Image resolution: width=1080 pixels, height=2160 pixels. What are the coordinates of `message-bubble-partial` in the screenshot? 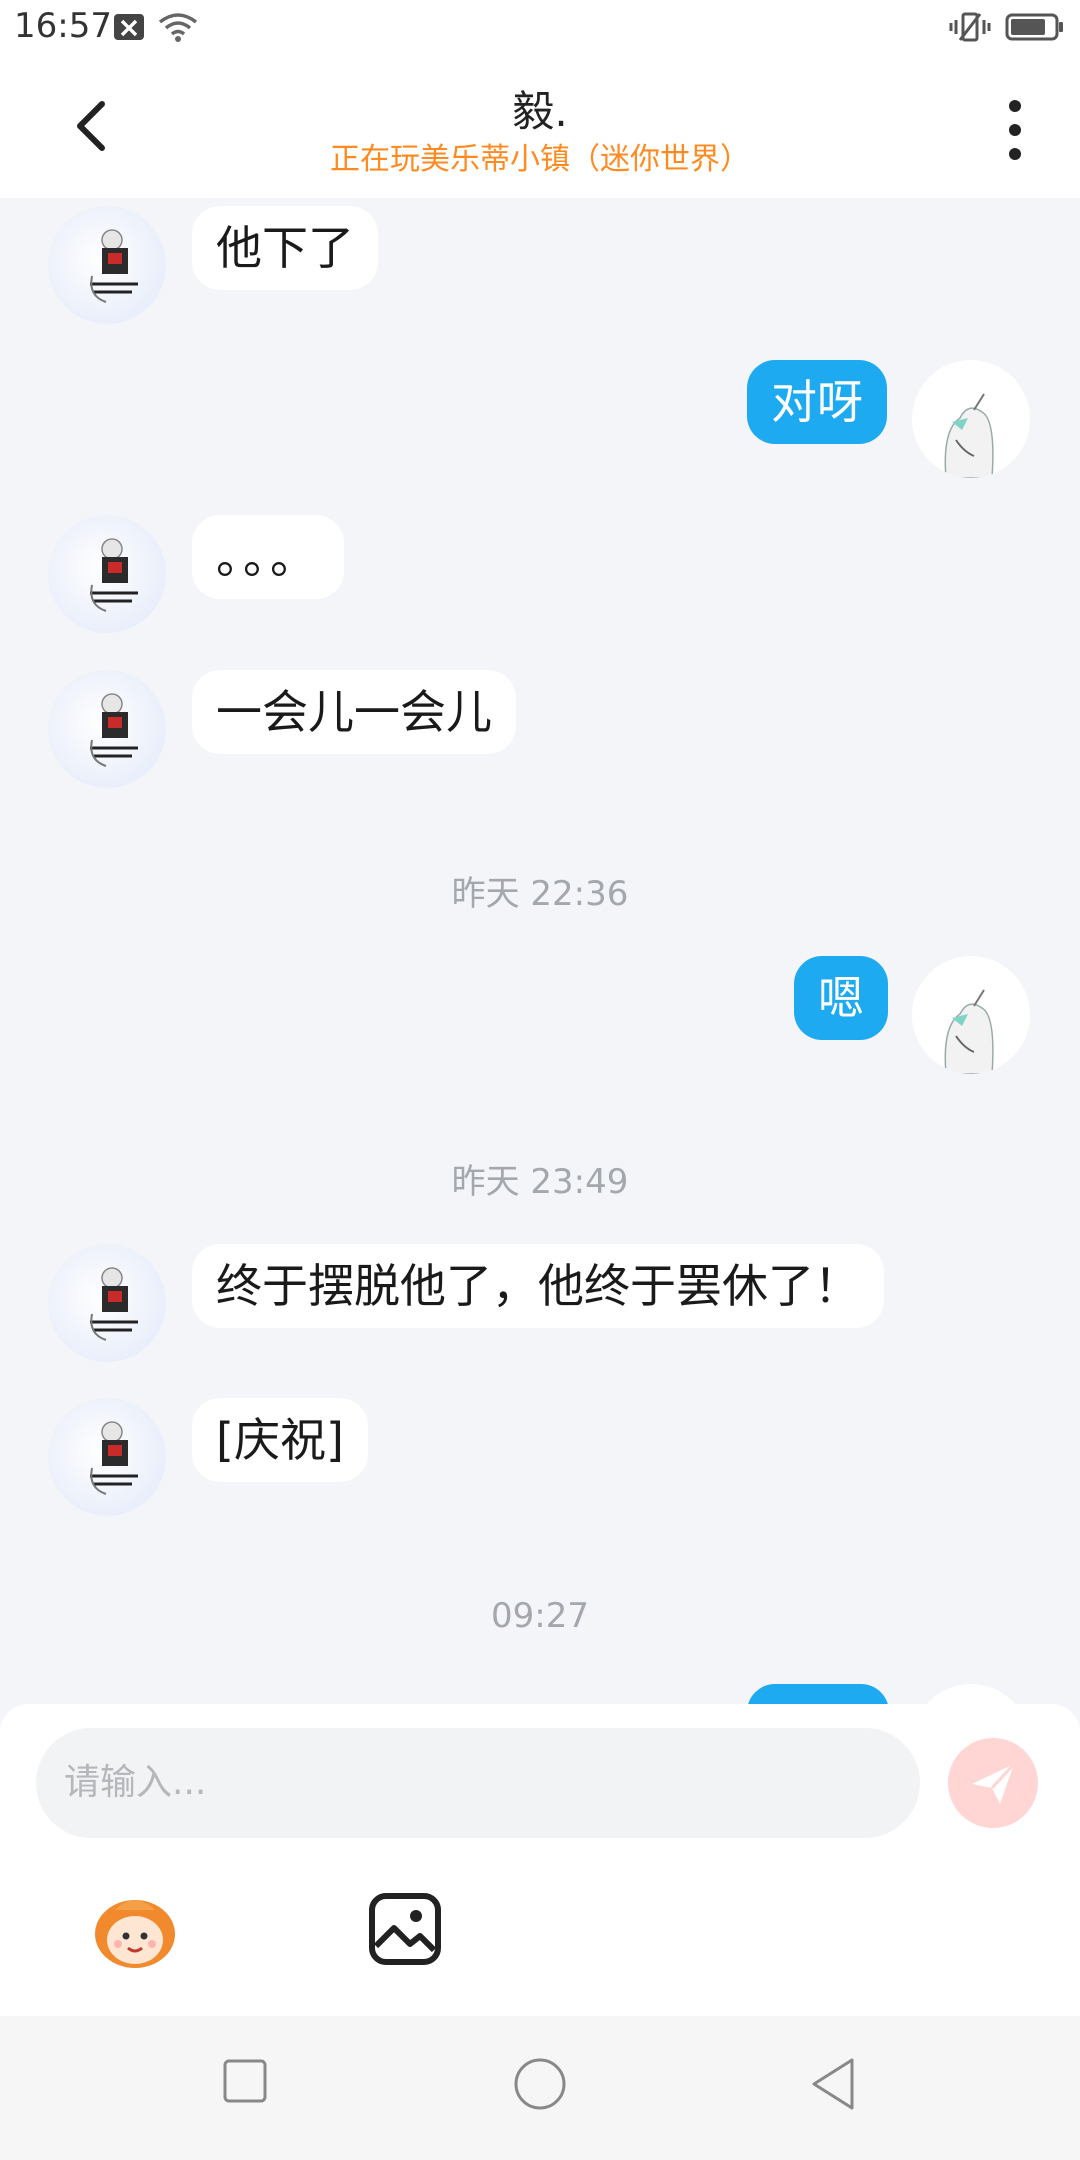 It's located at (818, 1694).